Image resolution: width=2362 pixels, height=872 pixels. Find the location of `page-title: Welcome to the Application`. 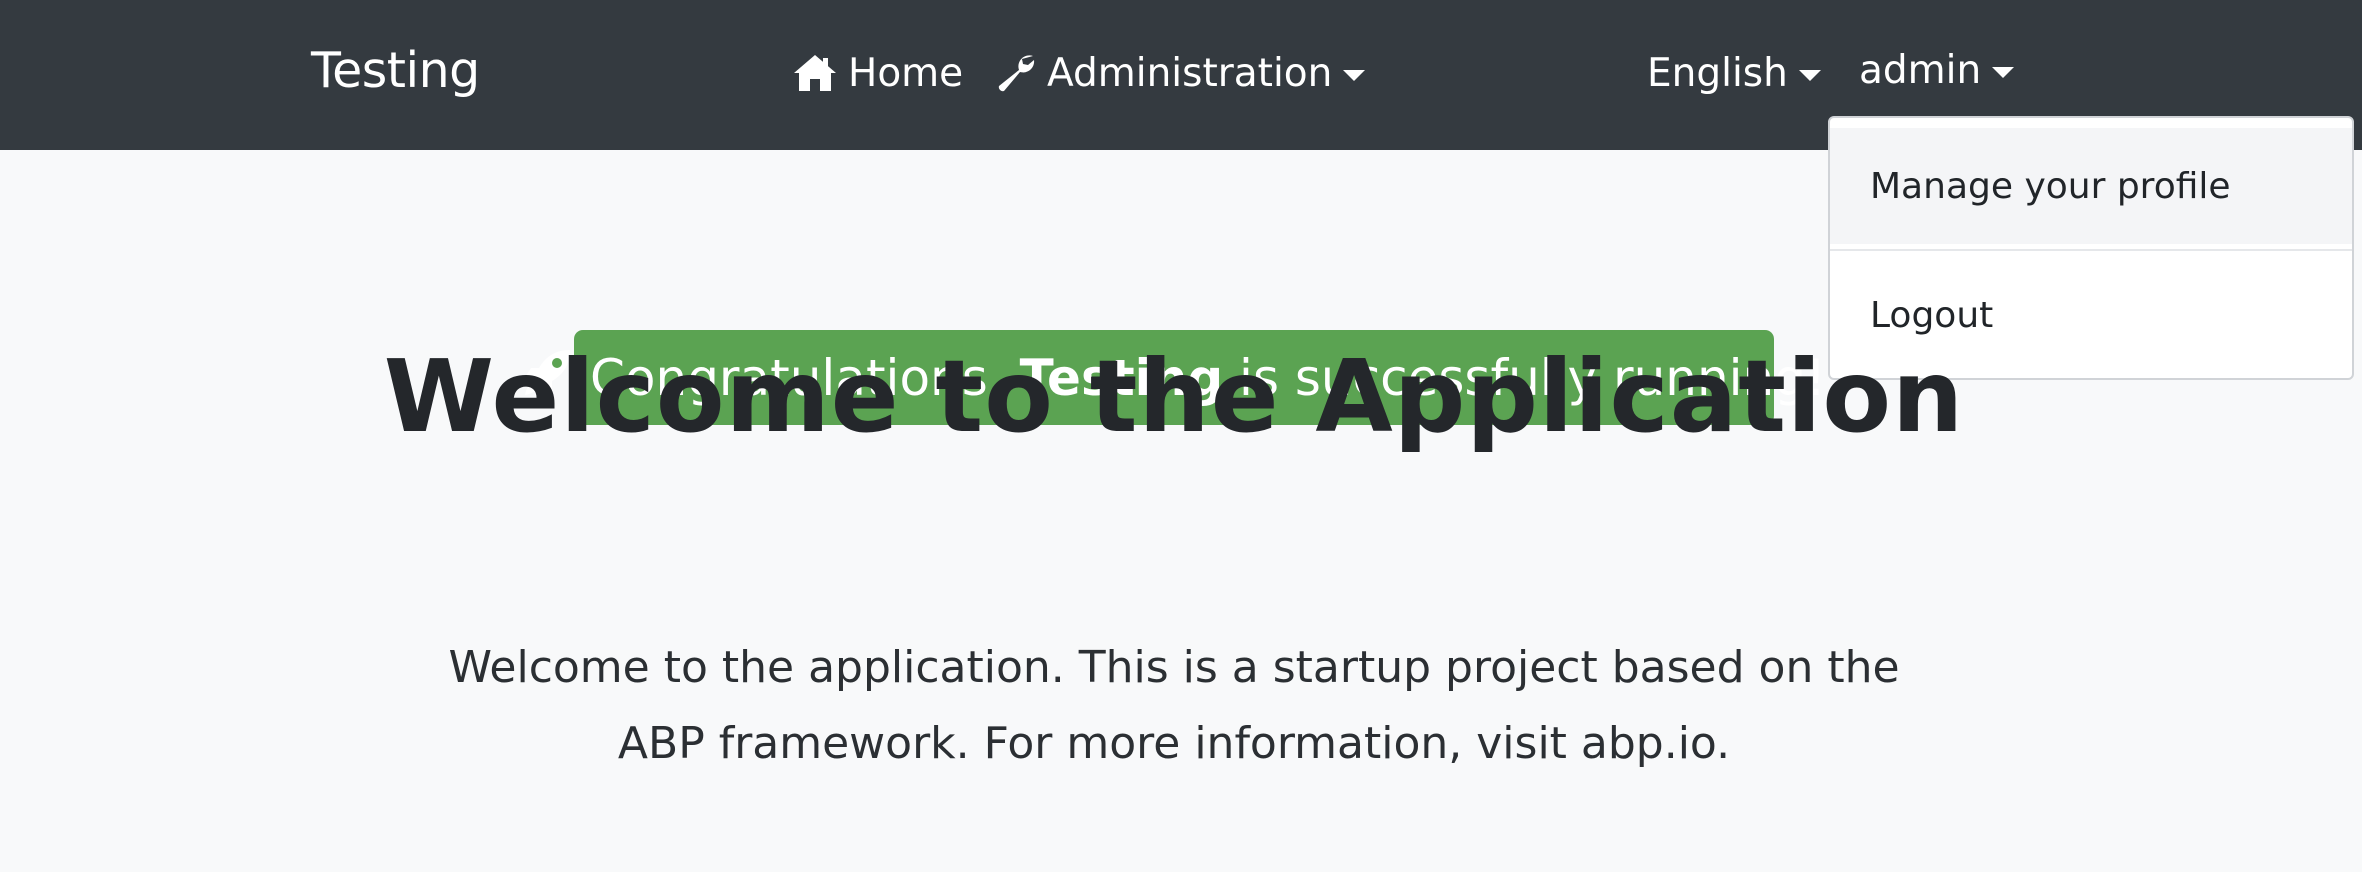

page-title: Welcome to the Application is located at coordinates (1174, 396).